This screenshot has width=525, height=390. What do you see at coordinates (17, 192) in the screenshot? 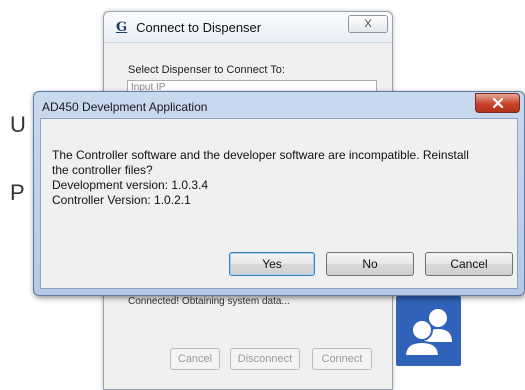
I see `background-text-p: P` at bounding box center [17, 192].